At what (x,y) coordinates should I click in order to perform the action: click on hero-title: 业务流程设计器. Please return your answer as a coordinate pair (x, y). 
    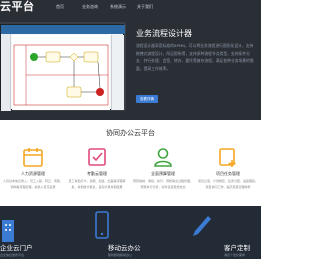
    Looking at the image, I should click on (164, 33).